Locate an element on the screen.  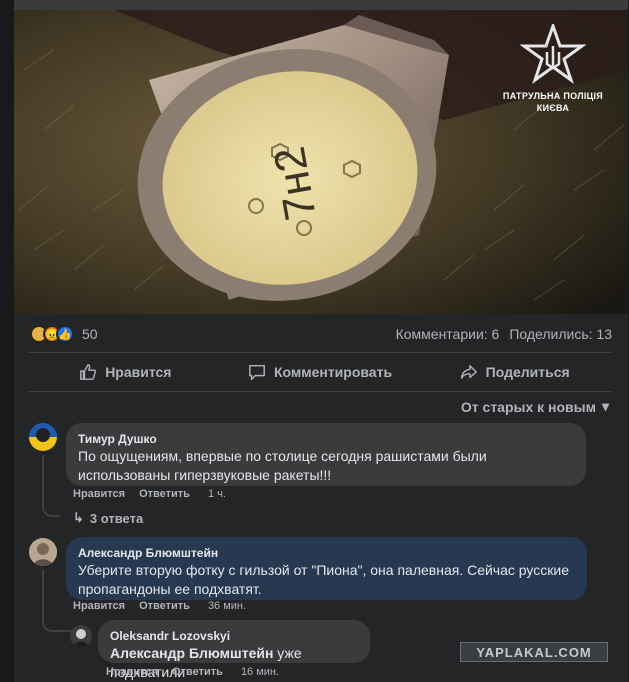
comment-icon is located at coordinates (257, 372).